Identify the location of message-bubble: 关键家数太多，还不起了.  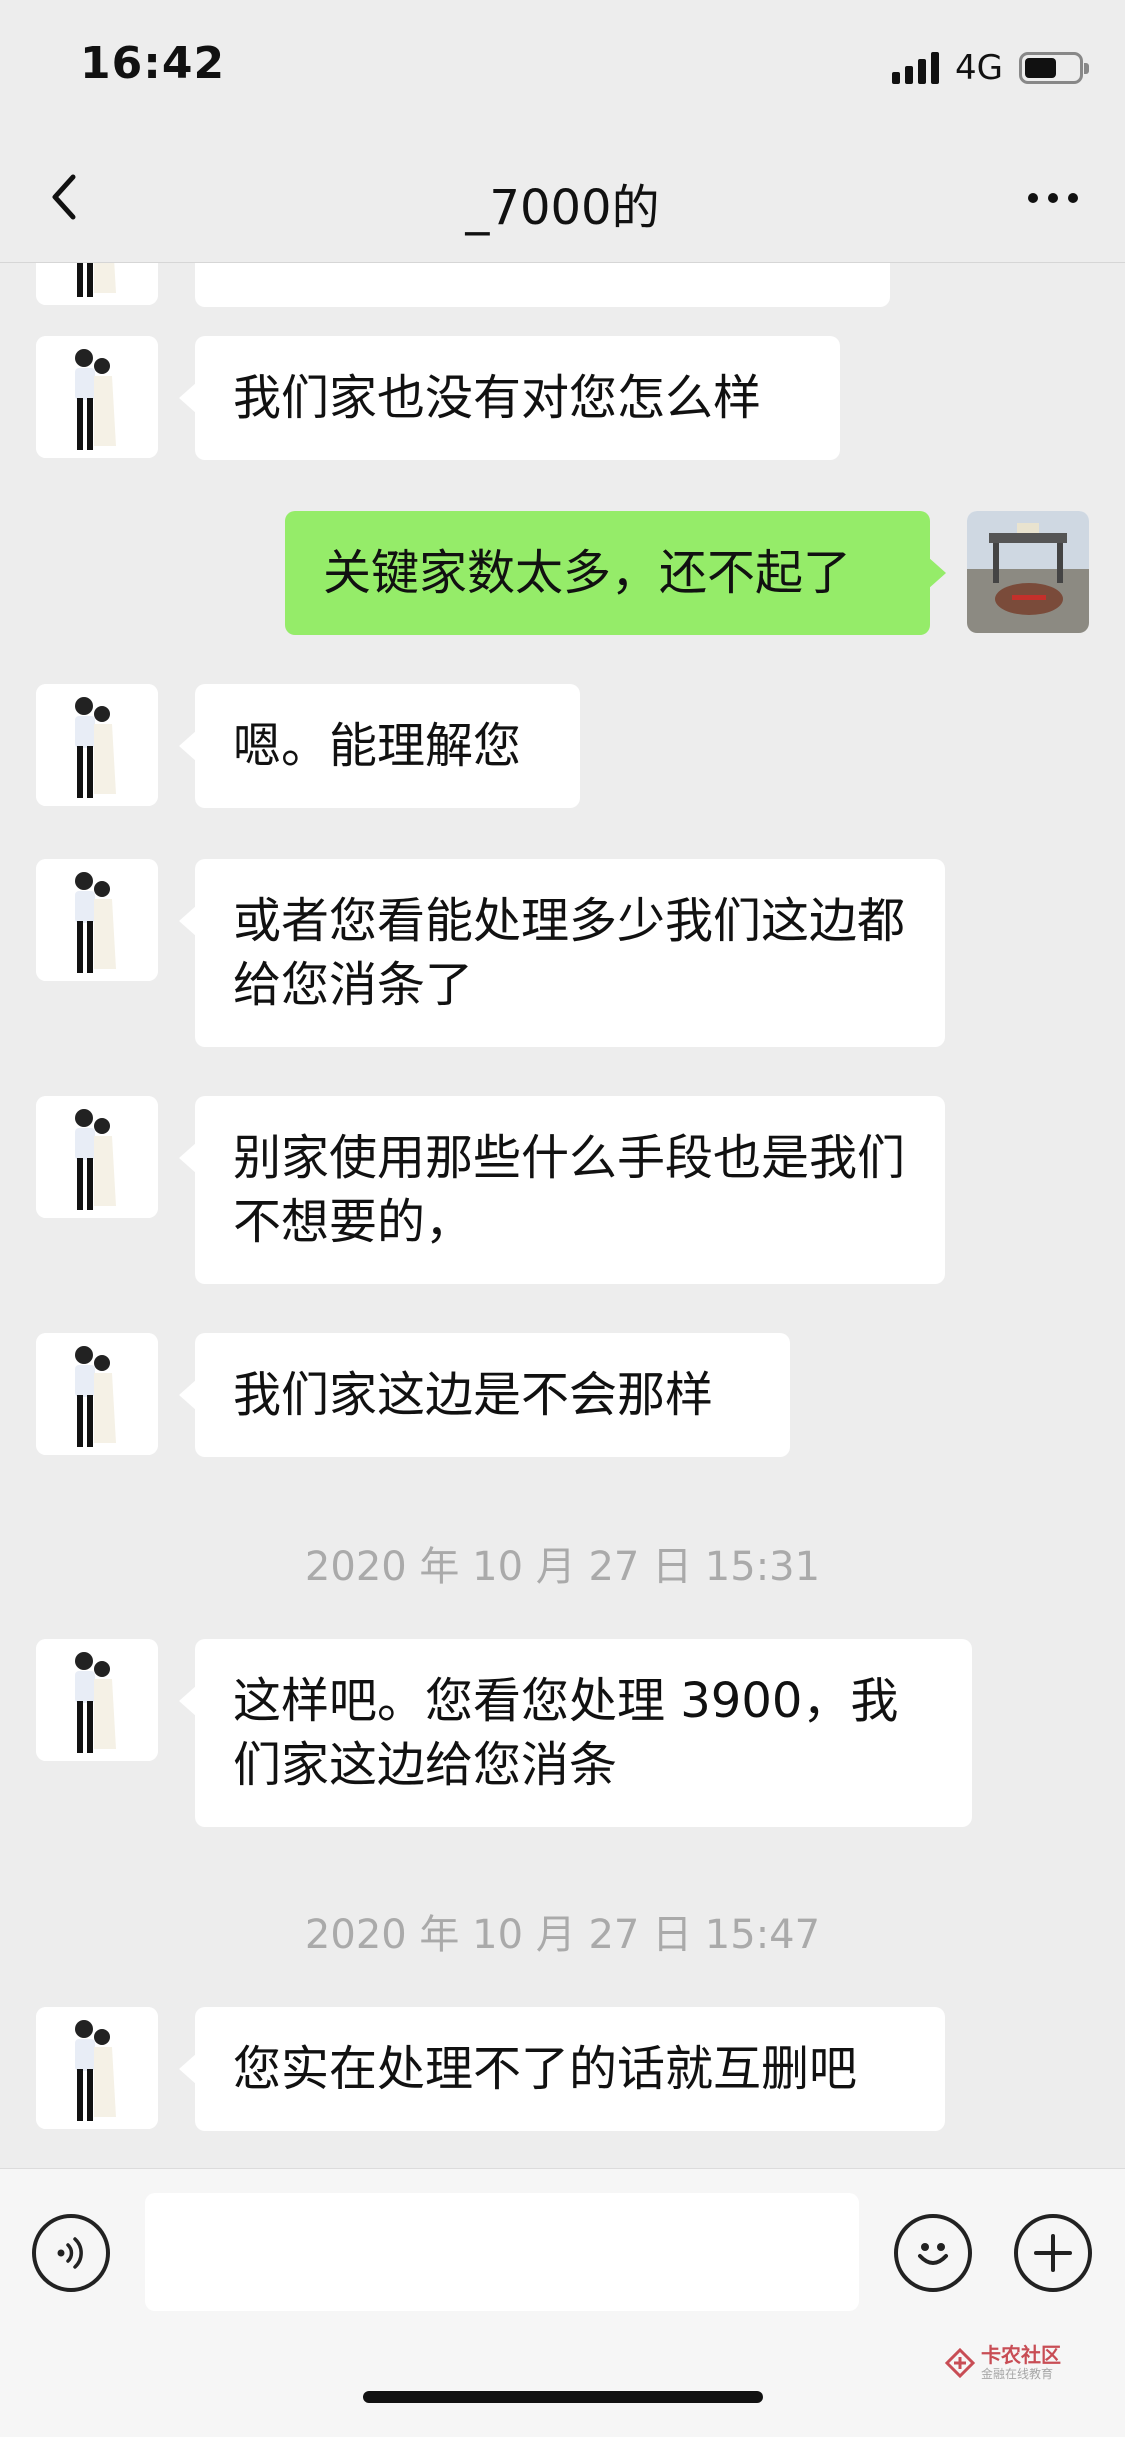
(615, 573).